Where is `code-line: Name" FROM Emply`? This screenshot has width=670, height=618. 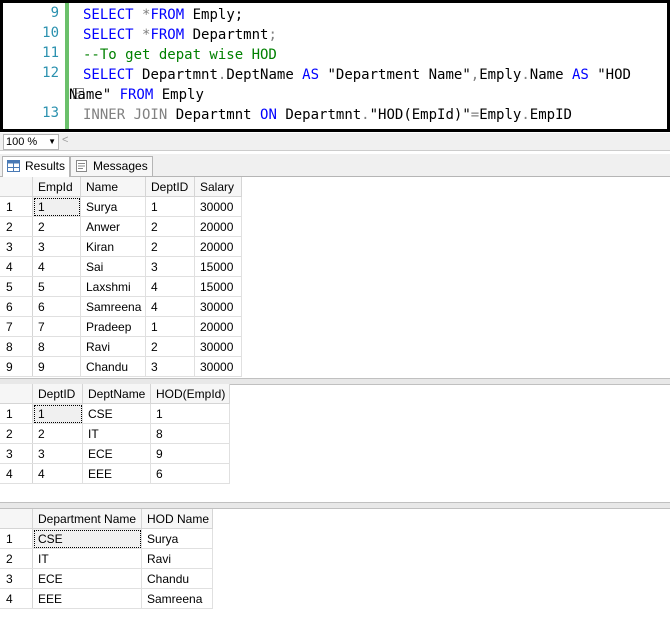 code-line: Name" FROM Emply is located at coordinates (136, 95).